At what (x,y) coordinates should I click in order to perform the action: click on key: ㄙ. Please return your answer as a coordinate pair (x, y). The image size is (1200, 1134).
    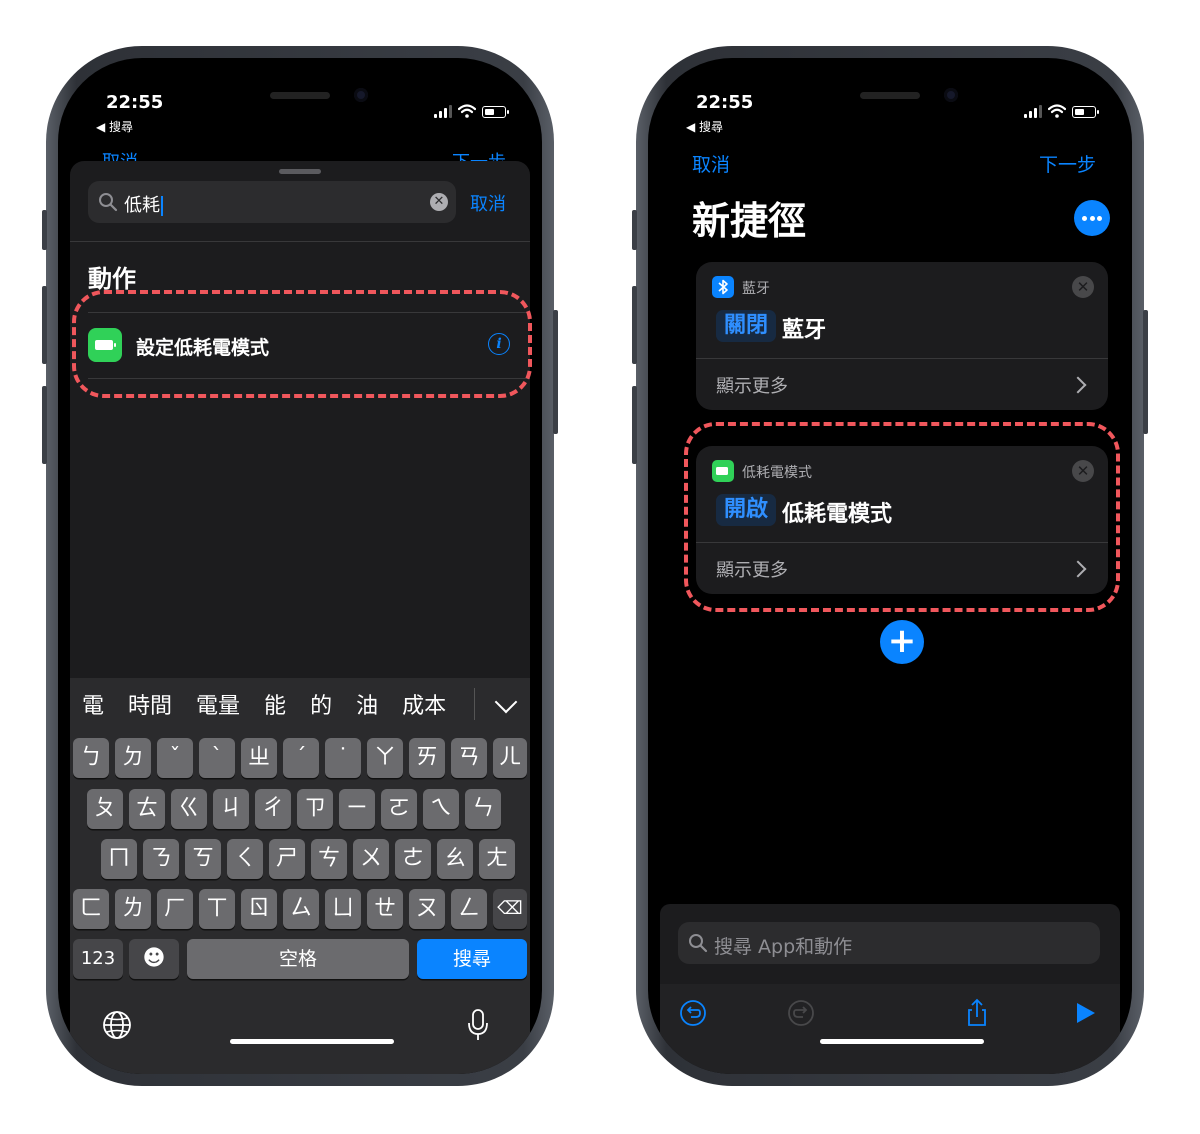
    Looking at the image, I should click on (301, 909).